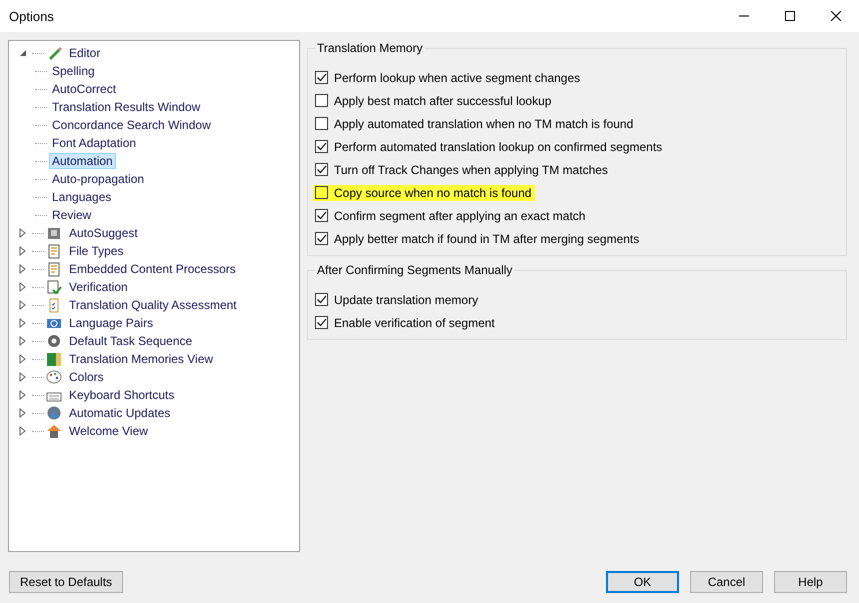  What do you see at coordinates (81, 197) in the screenshot?
I see `tree-item: Languages` at bounding box center [81, 197].